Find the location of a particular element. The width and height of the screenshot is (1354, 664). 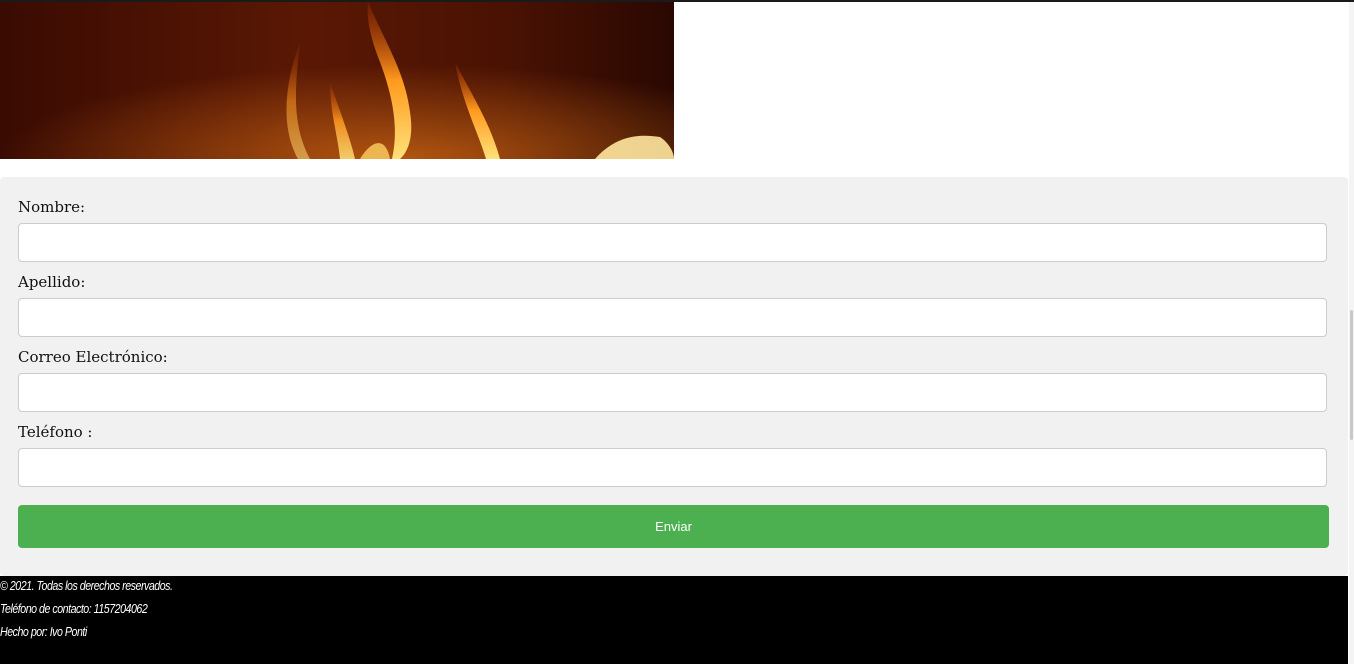

copyright-text: © 2021. Todas los derechos reservados. is located at coordinates (86, 585).